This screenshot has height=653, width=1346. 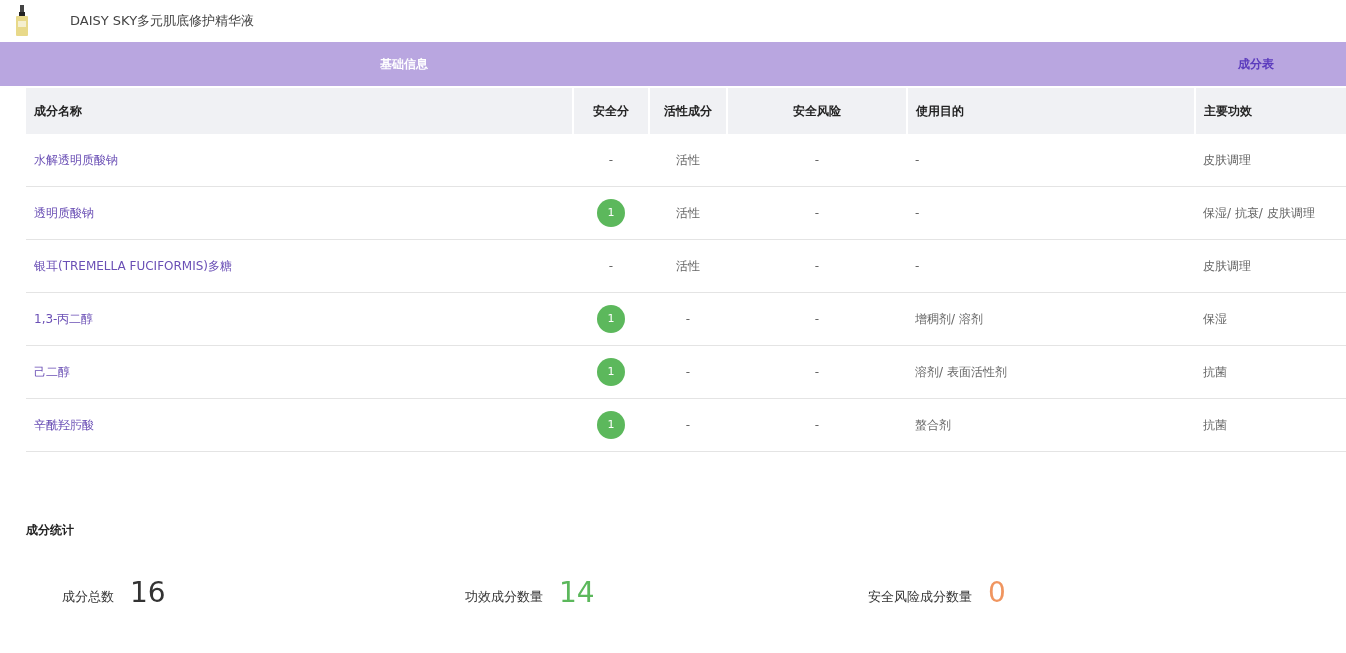 I want to click on stat-label: 安全风险成分数量, so click(x=920, y=596).